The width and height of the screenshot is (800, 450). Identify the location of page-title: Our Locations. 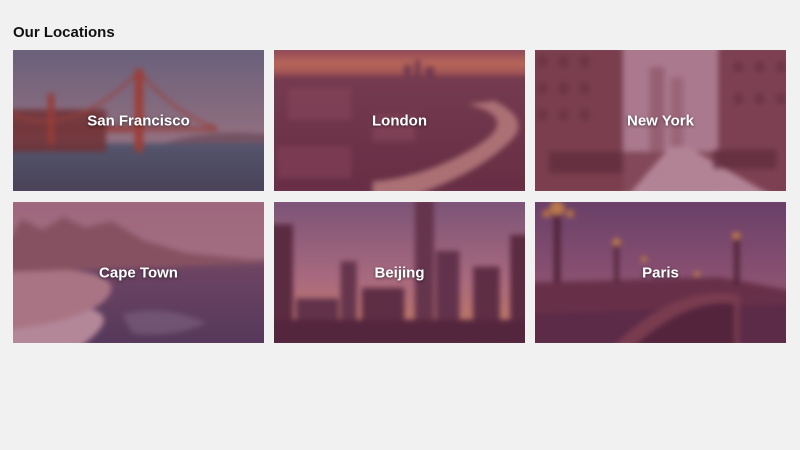
(64, 32).